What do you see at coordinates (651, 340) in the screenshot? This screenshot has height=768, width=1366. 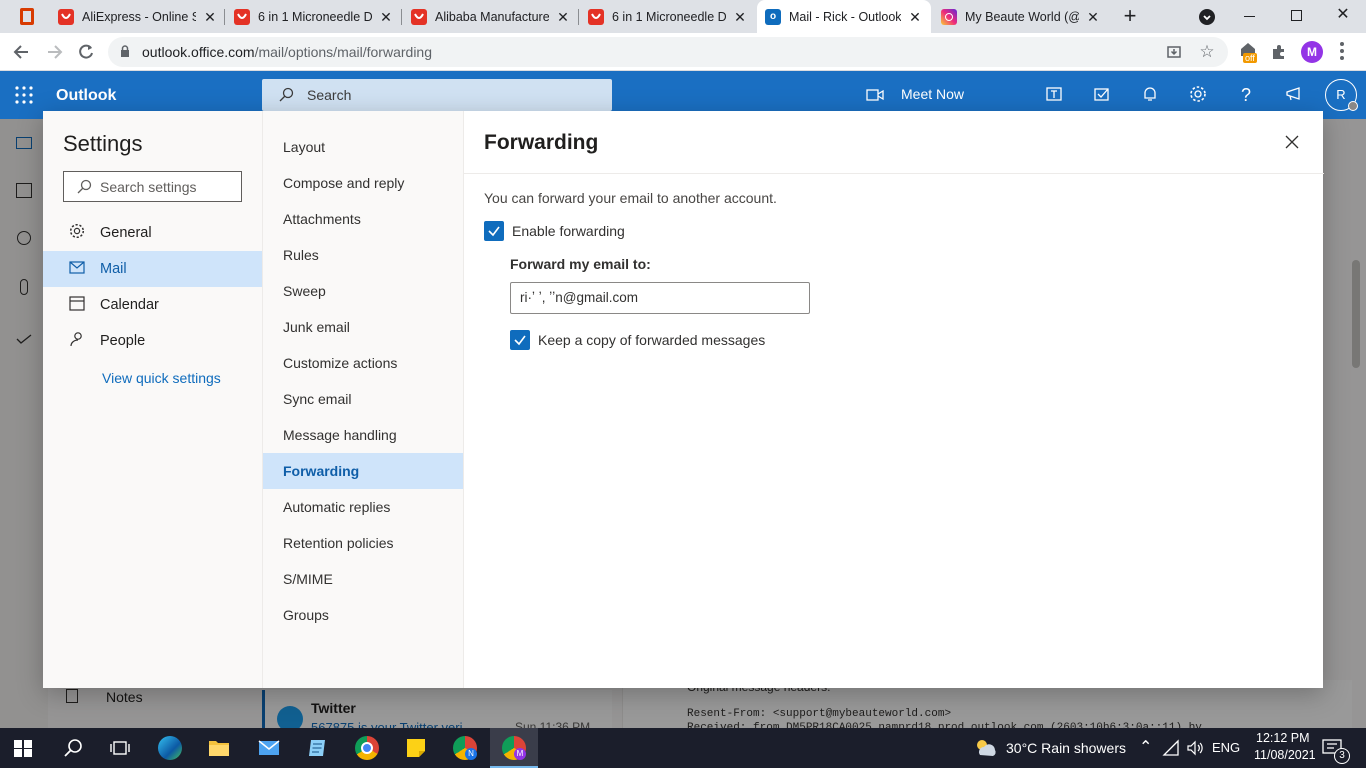 I see `keep-copy-label: Keep a copy of forwarded messages` at bounding box center [651, 340].